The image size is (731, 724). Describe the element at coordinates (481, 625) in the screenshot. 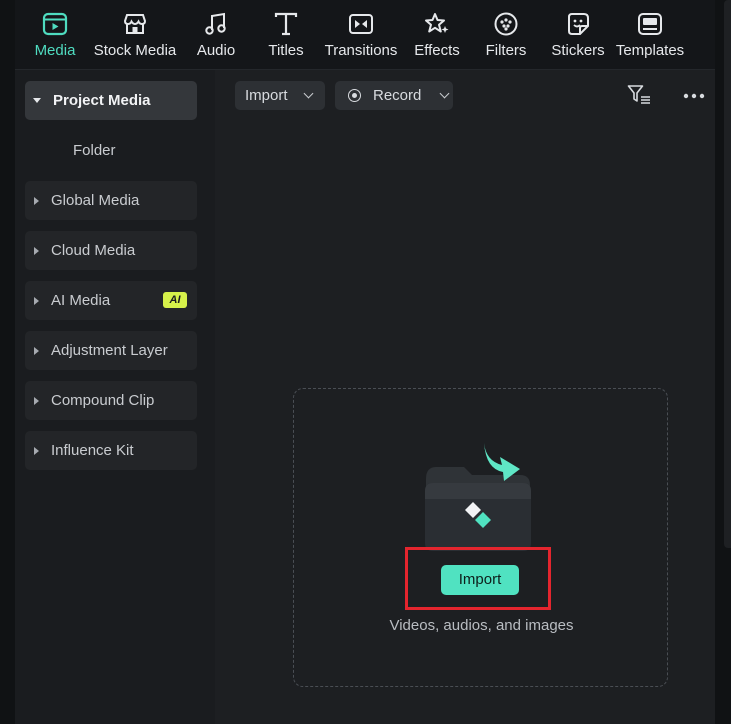

I see `drop-zone-caption: Videos, audios, and images` at that location.